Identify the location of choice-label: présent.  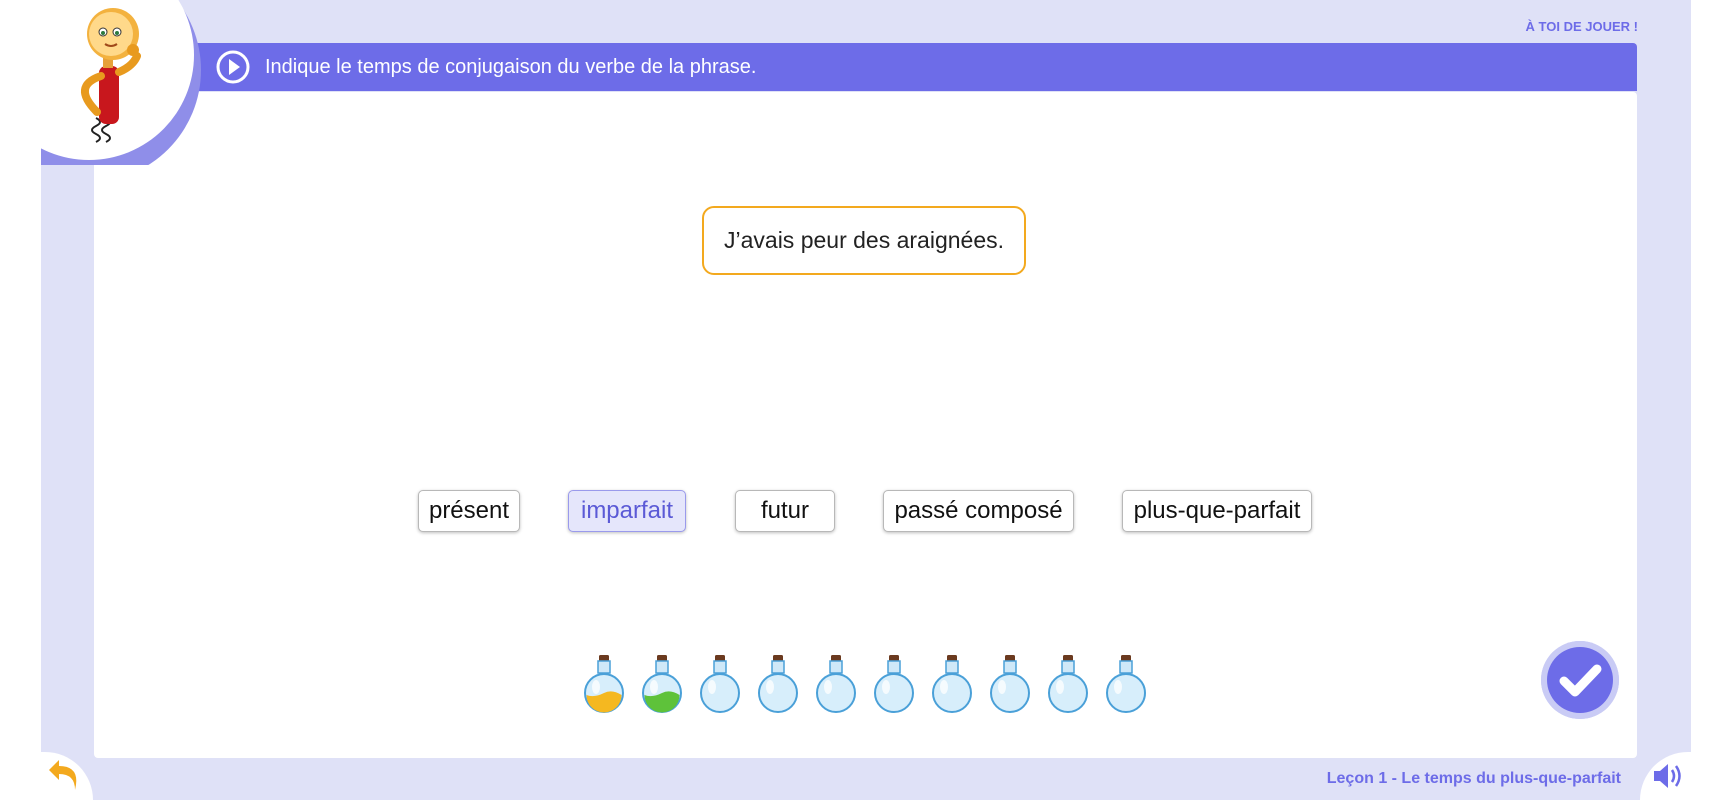
(469, 510).